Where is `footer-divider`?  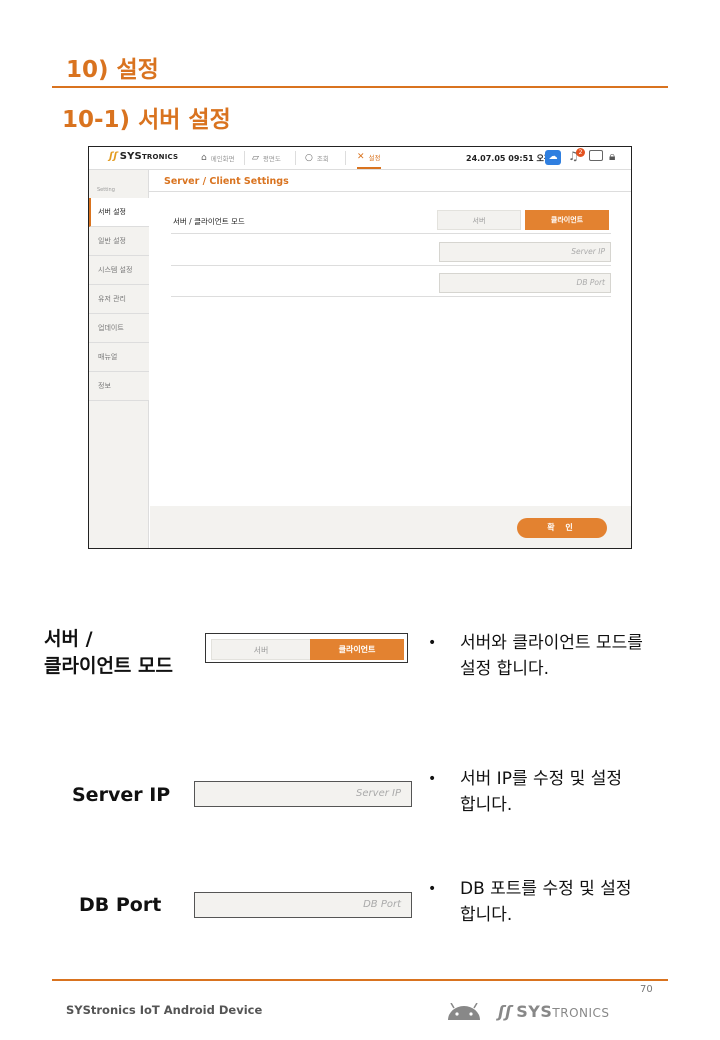 footer-divider is located at coordinates (360, 980).